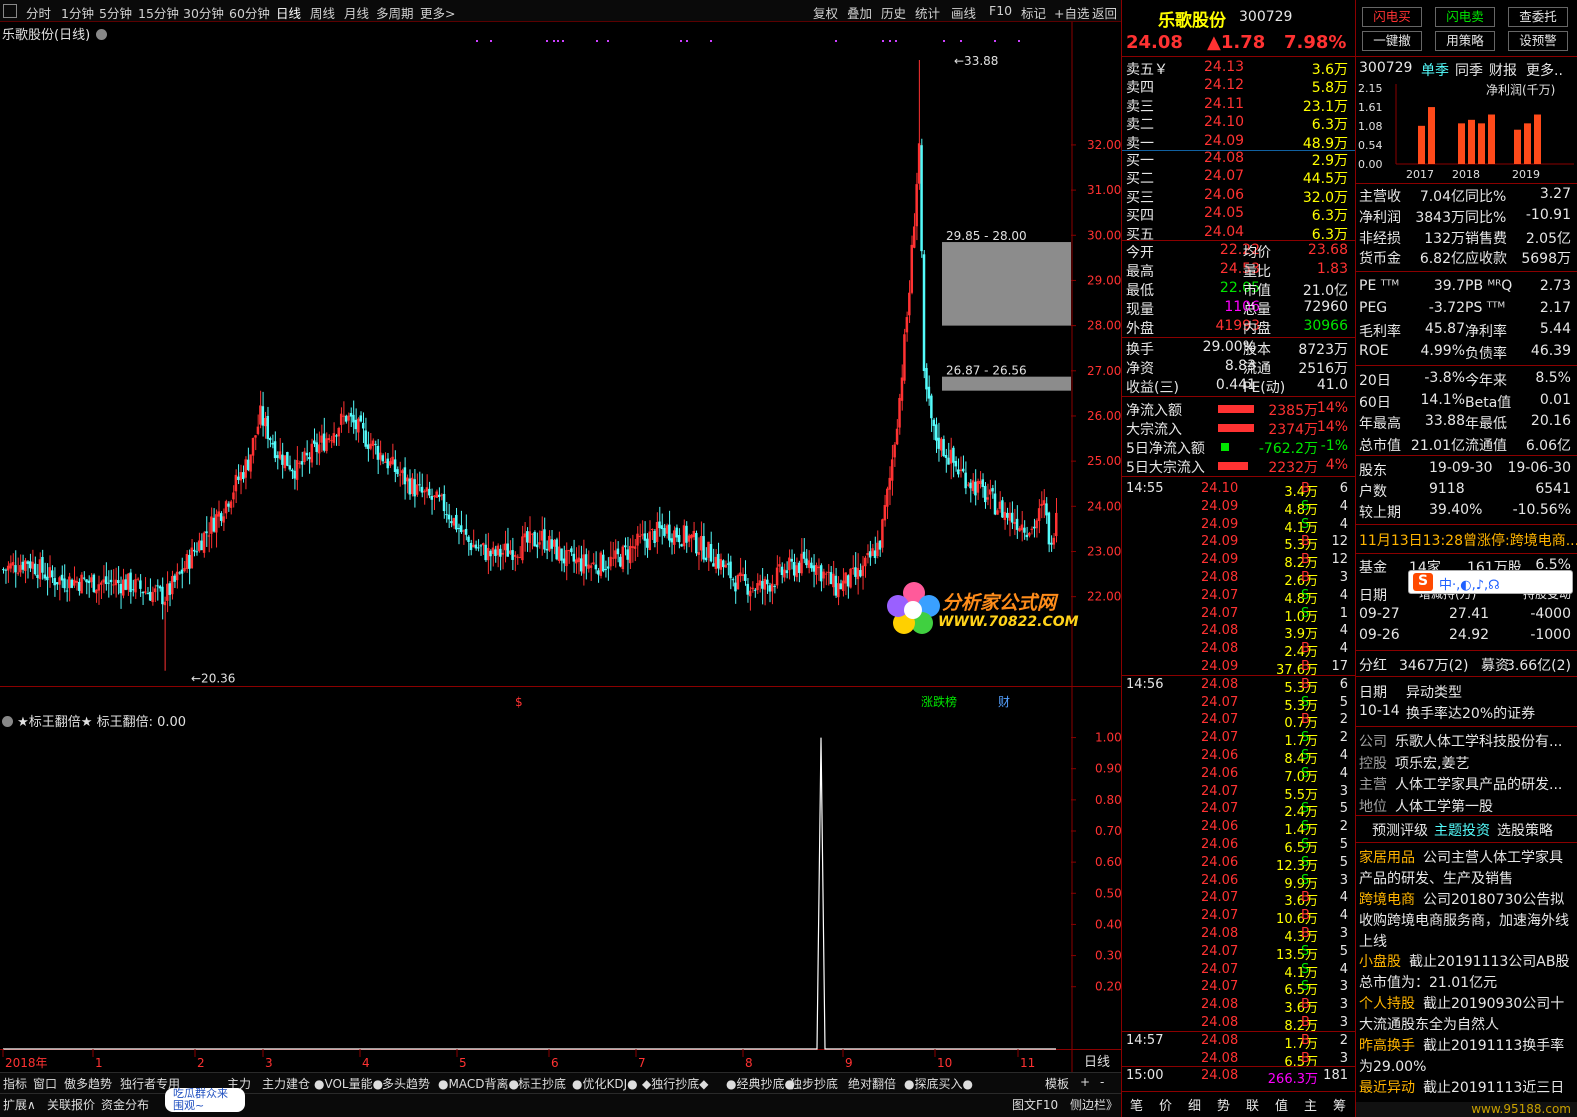  What do you see at coordinates (1281, 1104) in the screenshot?
I see `quote-tab: 值` at bounding box center [1281, 1104].